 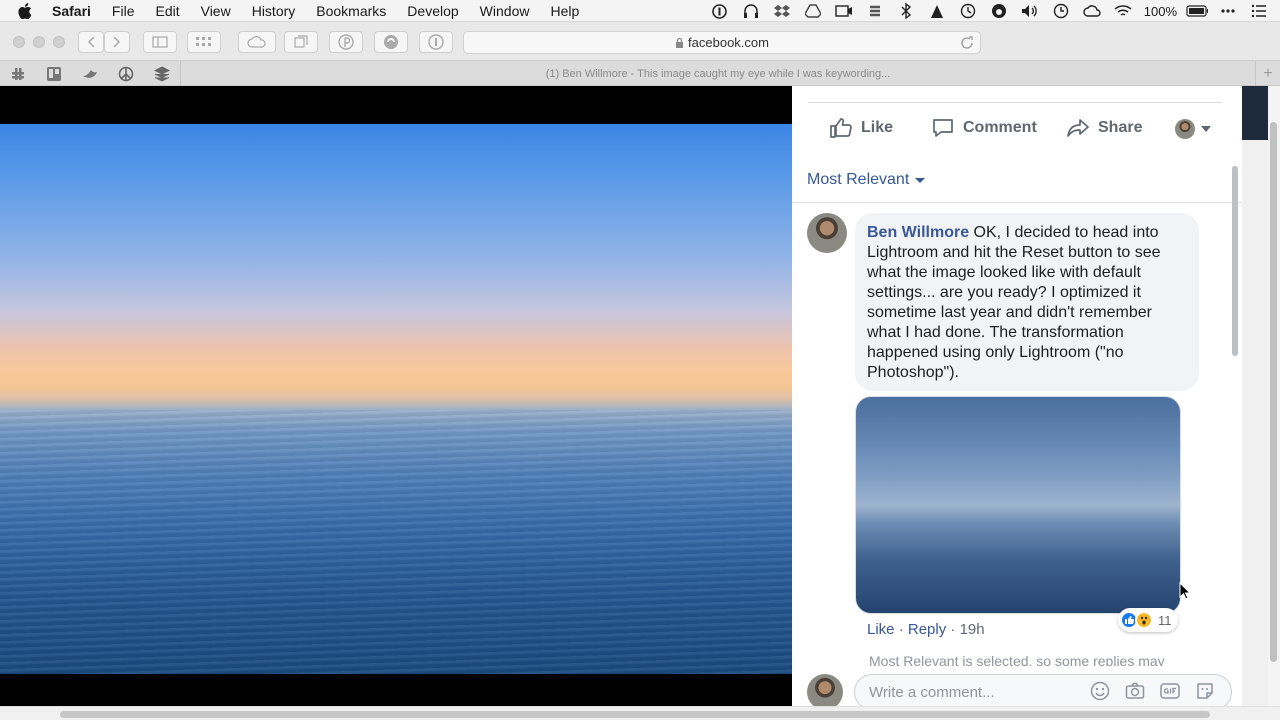 What do you see at coordinates (967, 43) in the screenshot?
I see `reload-icon` at bounding box center [967, 43].